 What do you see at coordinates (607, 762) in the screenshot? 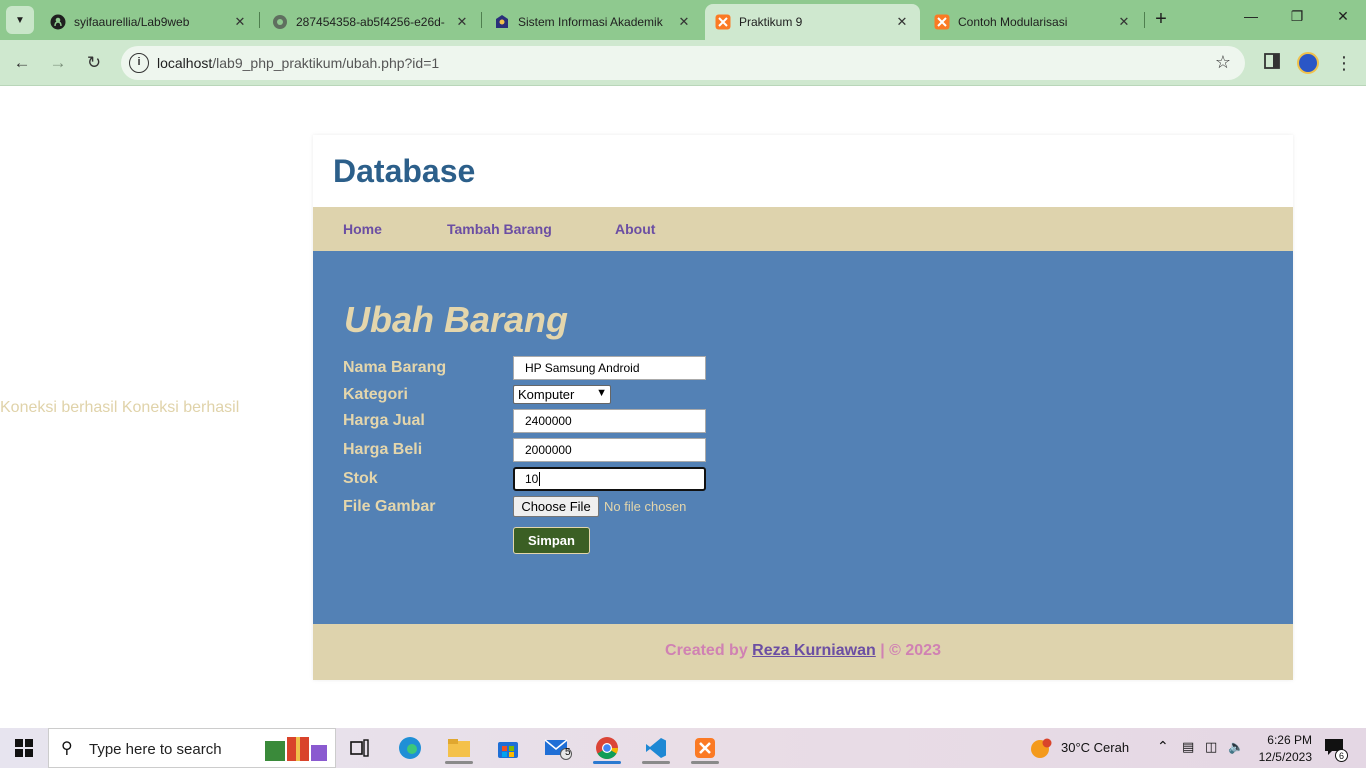
I see `active-indicator` at bounding box center [607, 762].